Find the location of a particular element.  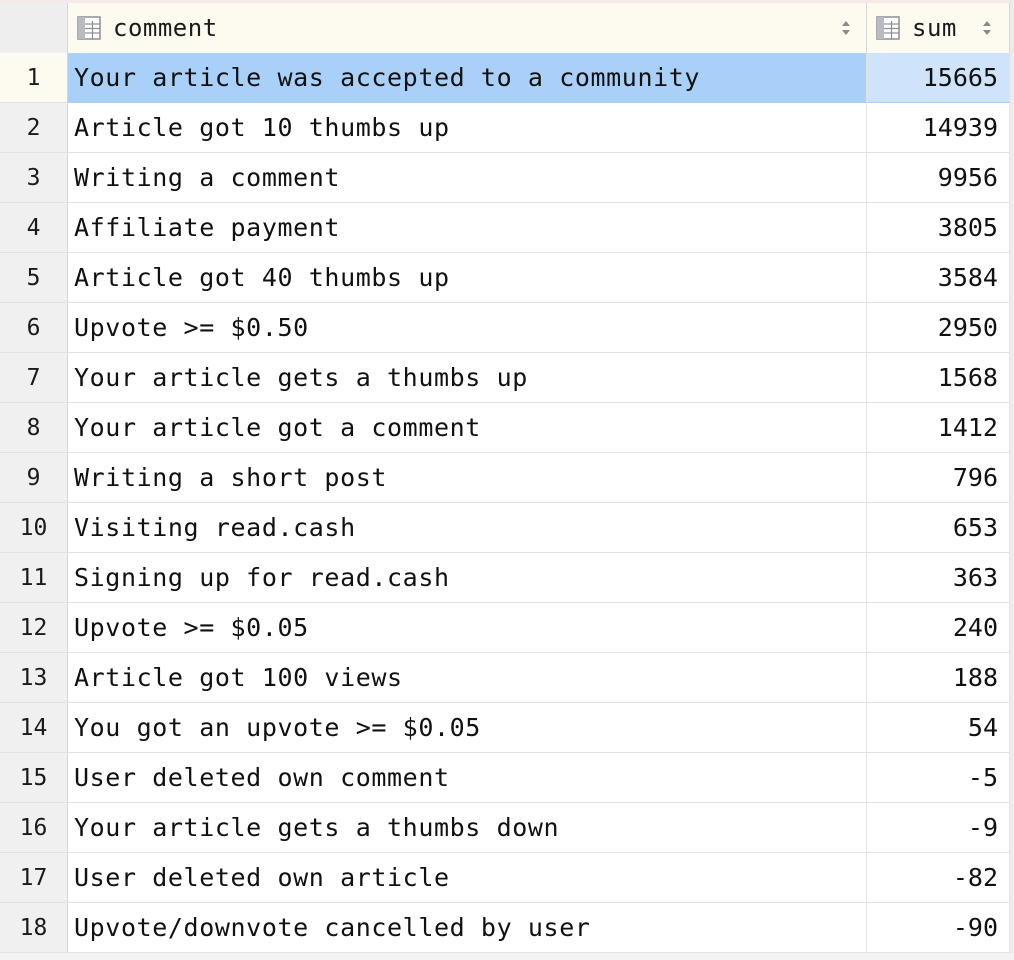

table-row: 9 Writing a short post 796 is located at coordinates (507, 478).